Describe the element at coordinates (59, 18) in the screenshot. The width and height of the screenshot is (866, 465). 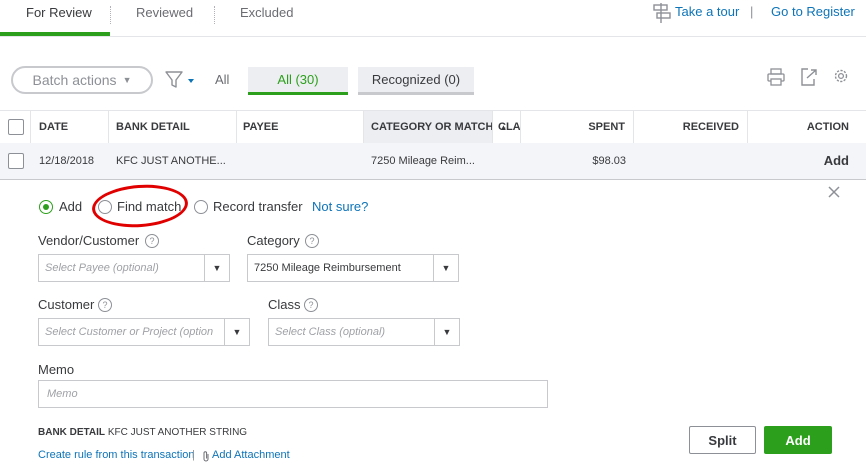
I see `tab-for-review: For Review` at that location.